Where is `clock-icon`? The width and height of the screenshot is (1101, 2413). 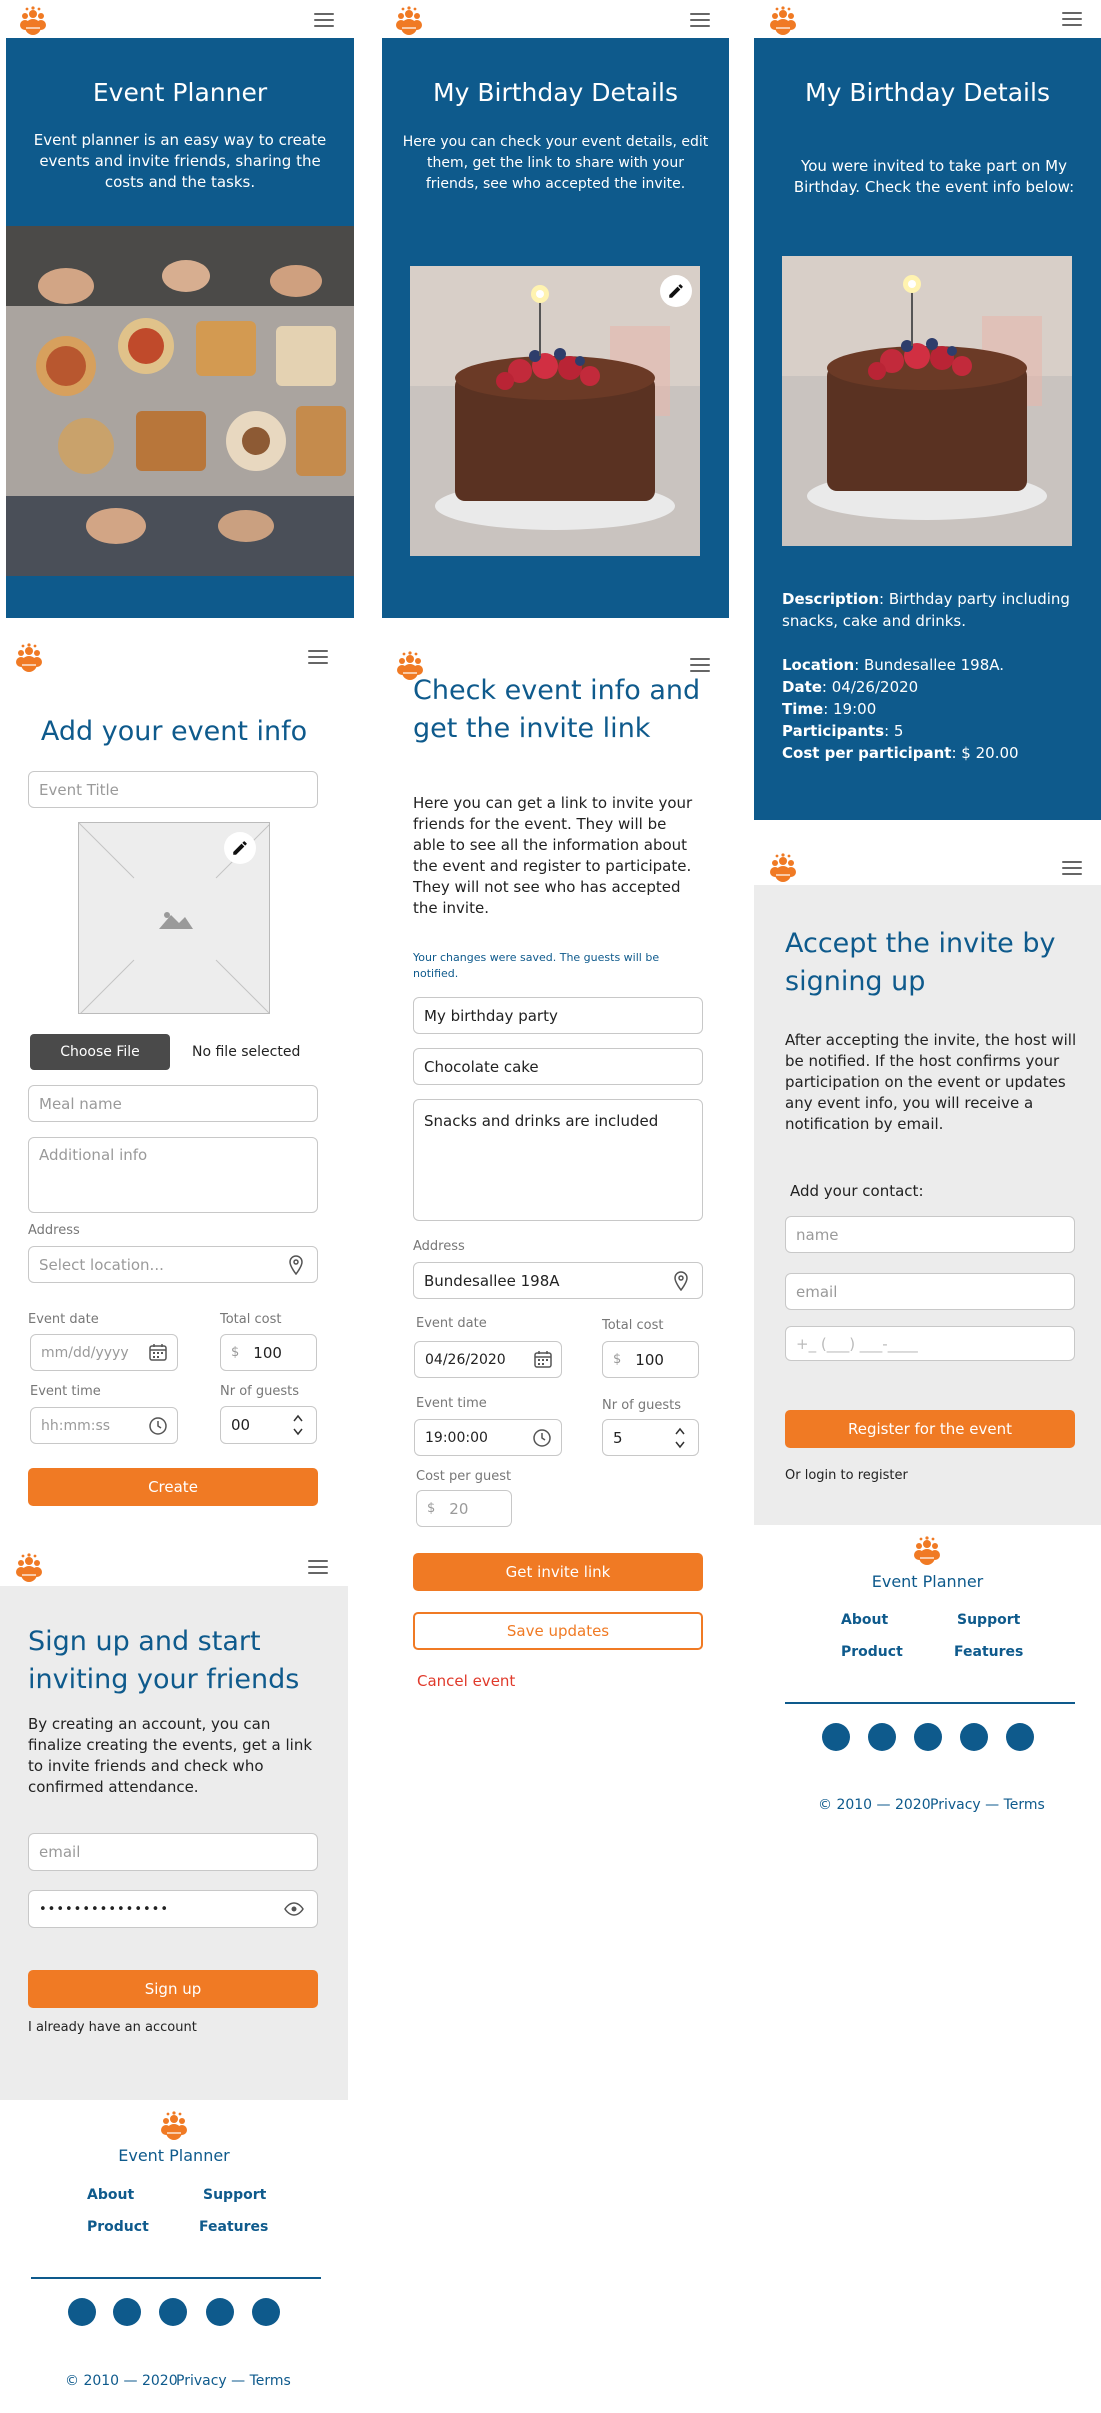 clock-icon is located at coordinates (158, 1426).